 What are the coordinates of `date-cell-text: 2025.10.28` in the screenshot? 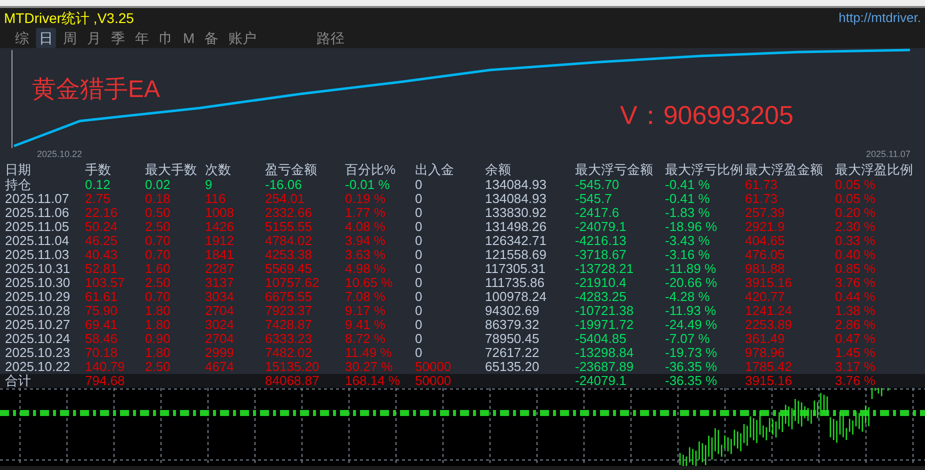 It's located at (38, 311).